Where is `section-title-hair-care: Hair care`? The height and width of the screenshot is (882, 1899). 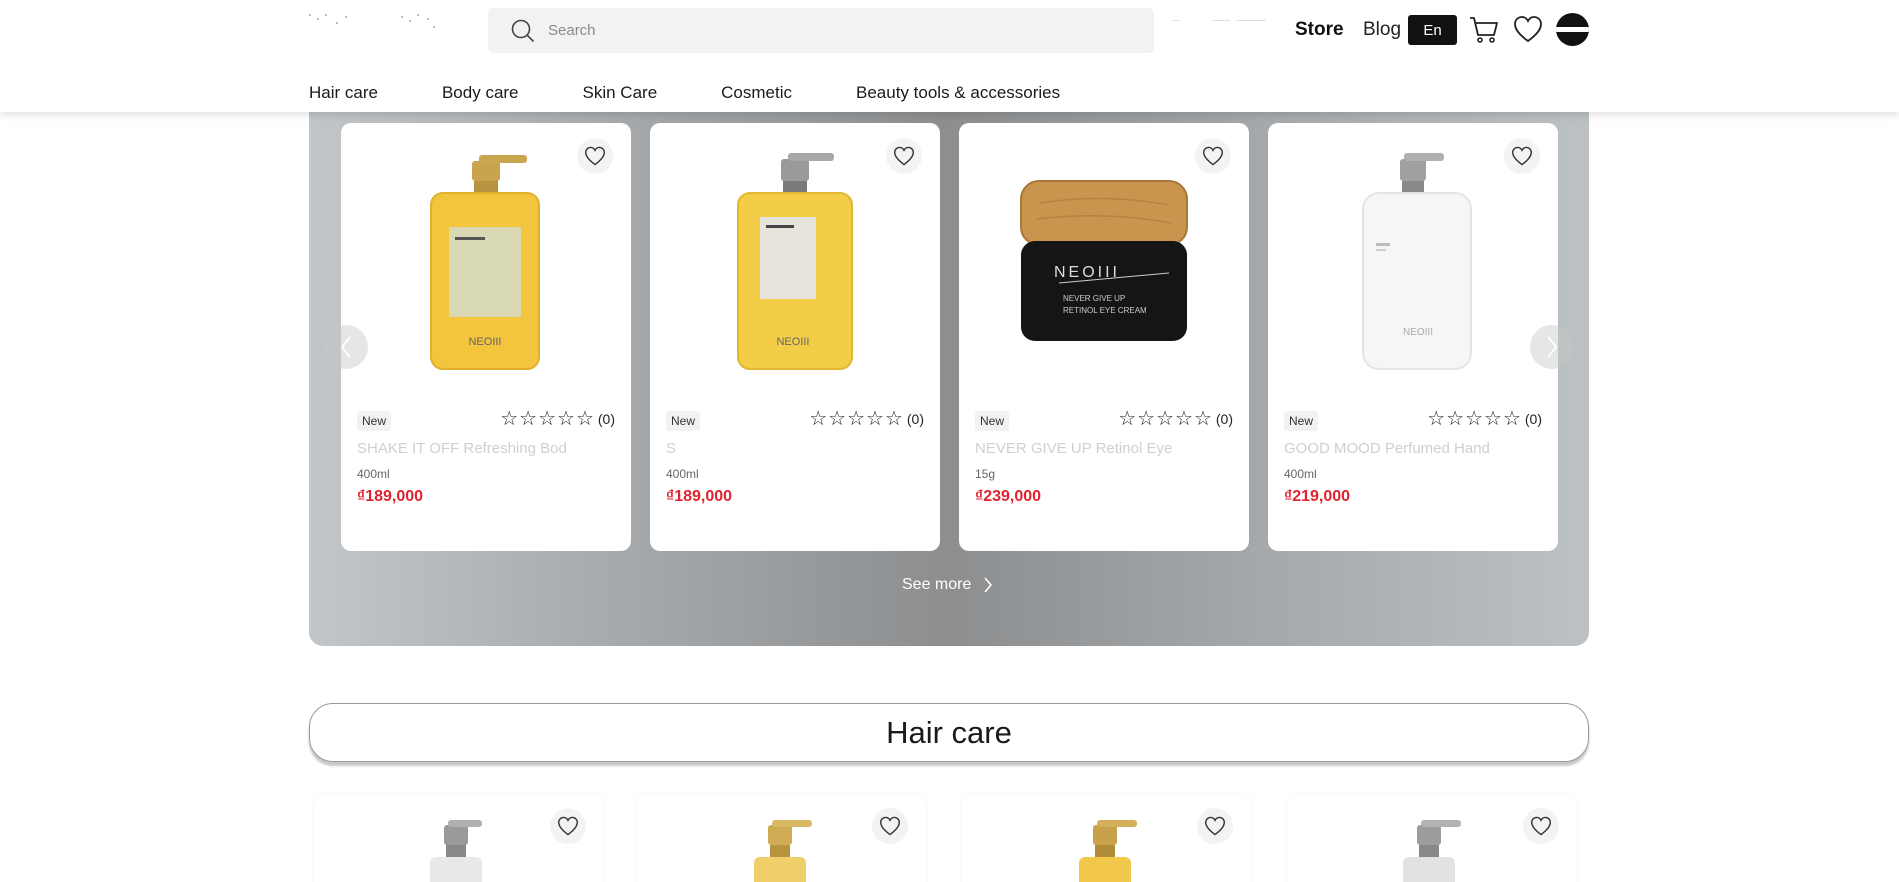 section-title-hair-care: Hair care is located at coordinates (949, 732).